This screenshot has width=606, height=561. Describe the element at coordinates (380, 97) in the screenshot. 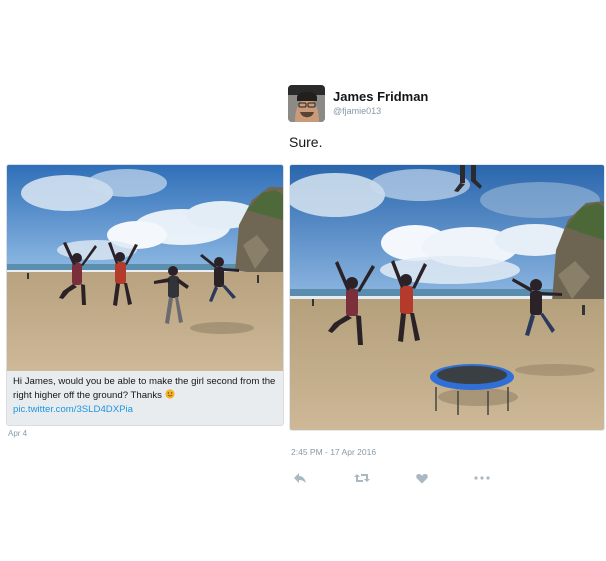

I see `author-name: James Fridman` at that location.